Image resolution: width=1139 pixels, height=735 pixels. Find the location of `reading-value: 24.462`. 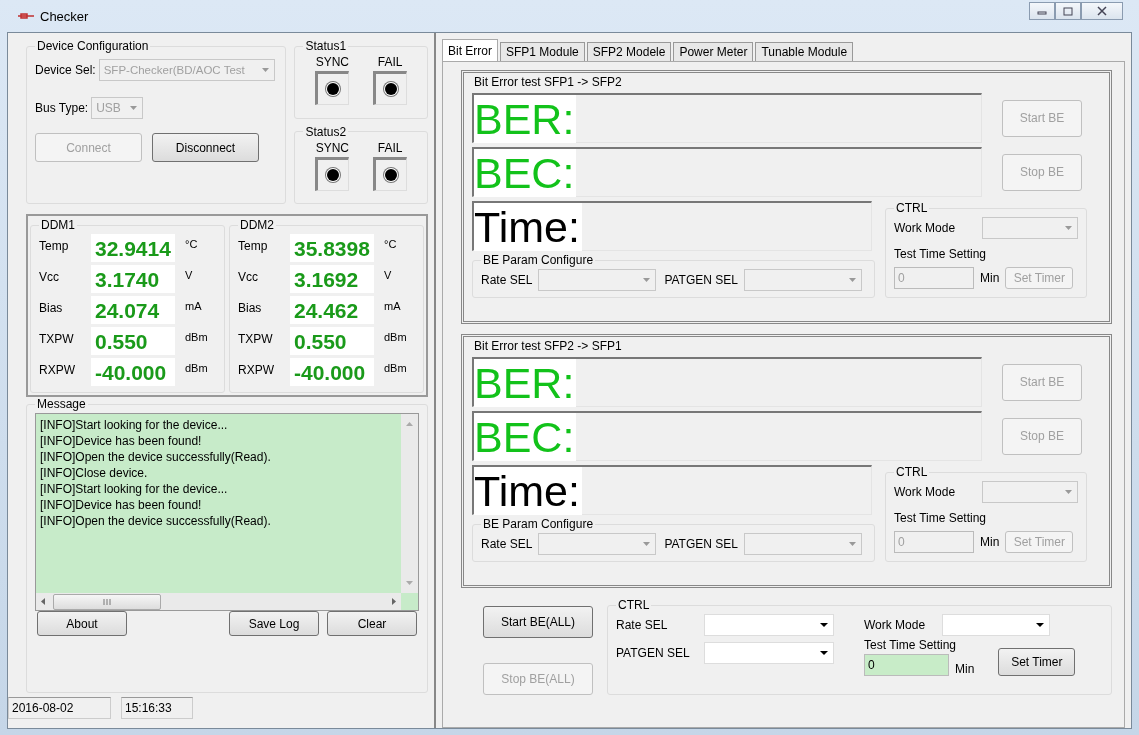

reading-value: 24.462 is located at coordinates (332, 310).